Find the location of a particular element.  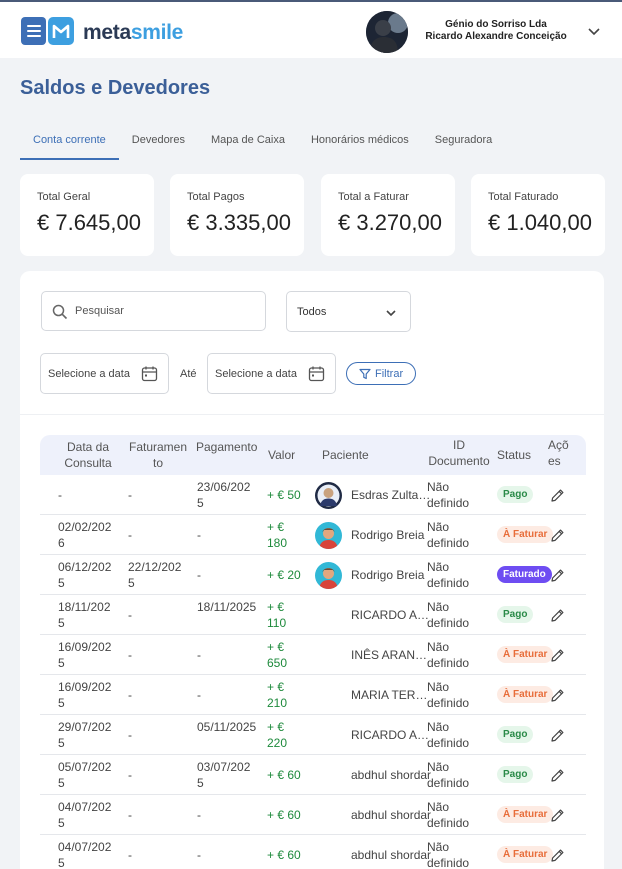

stat-value: € 3.270,00 is located at coordinates (390, 222).